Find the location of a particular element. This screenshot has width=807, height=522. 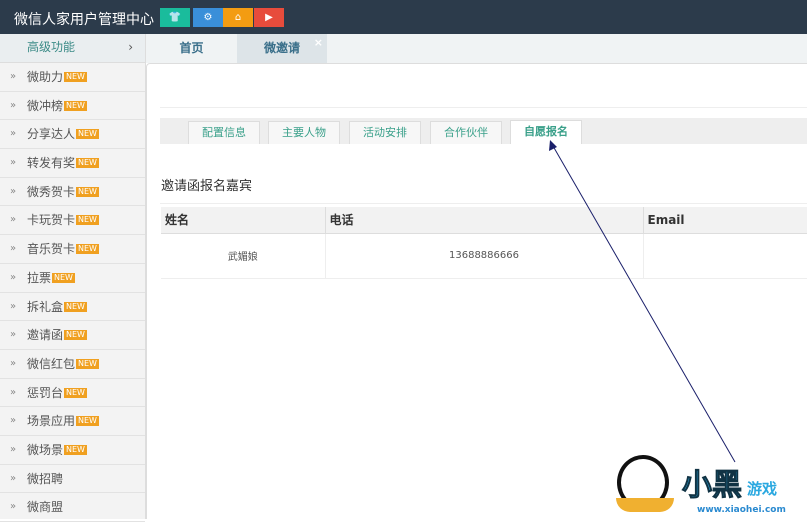

logo-url: www.xiaohei.com is located at coordinates (741, 510).